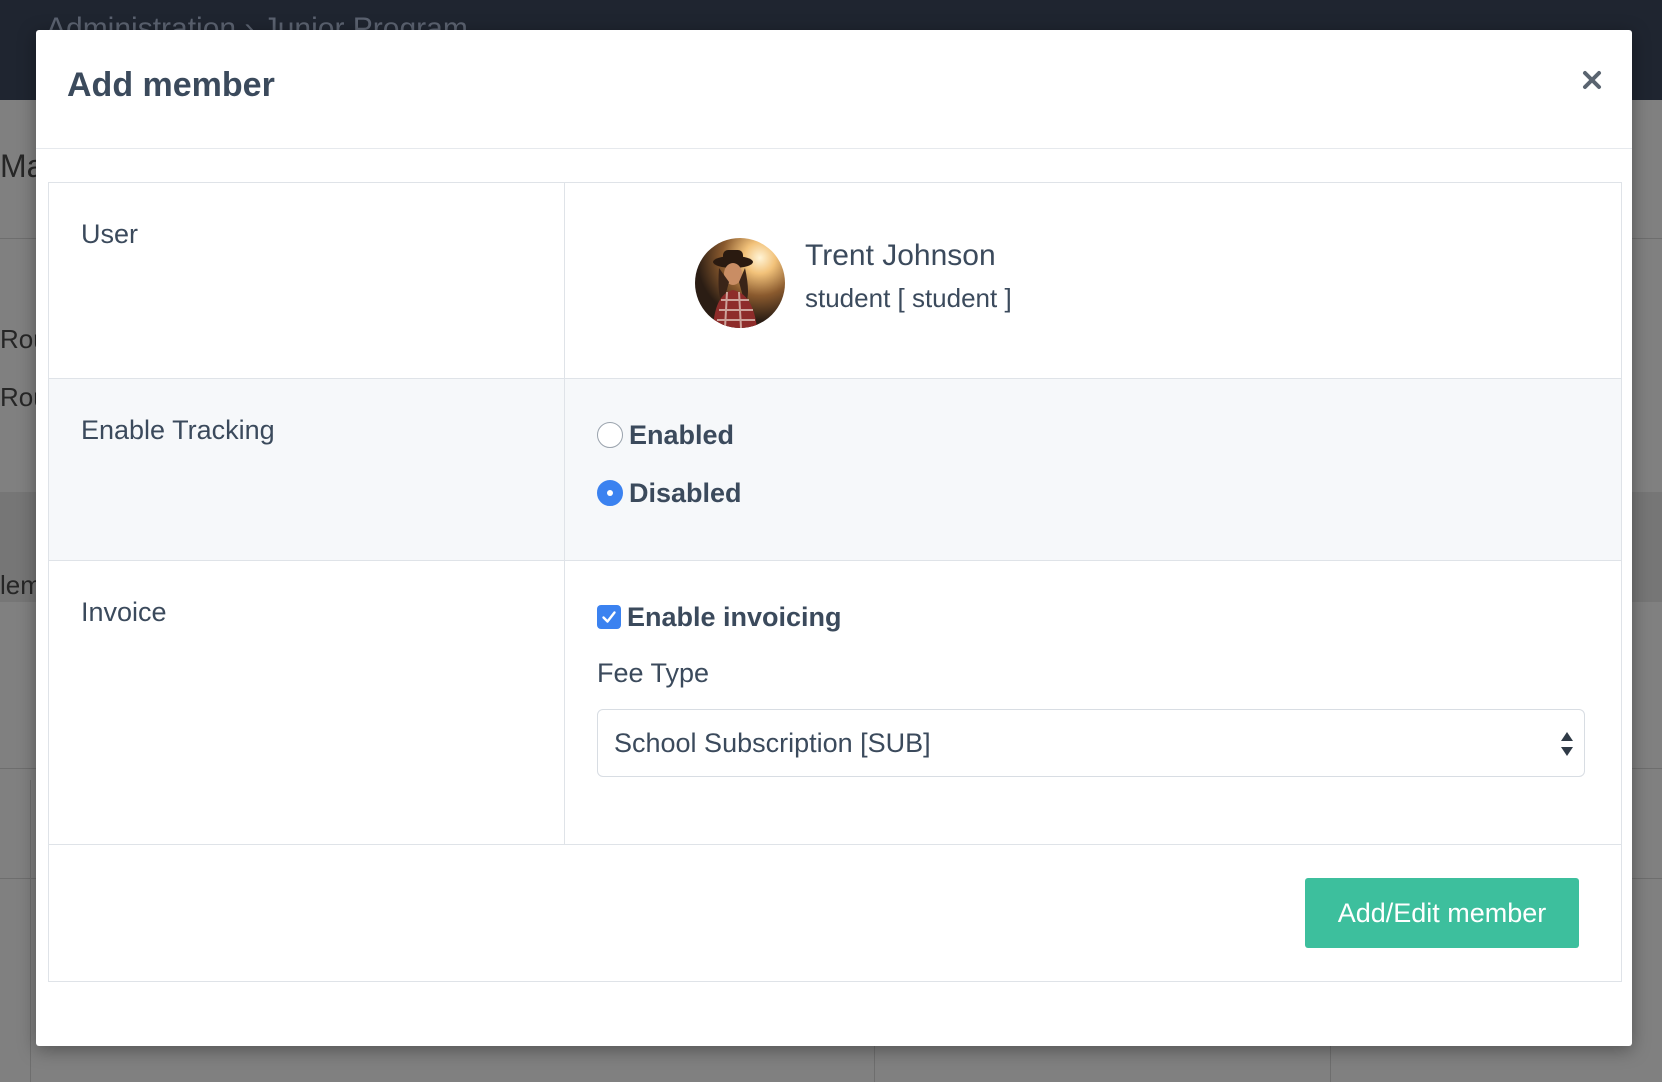 This screenshot has height=1082, width=1662. I want to click on avatar-photo-icon, so click(740, 283).